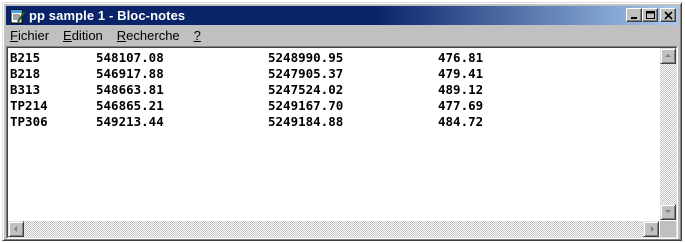 The height and width of the screenshot is (243, 685). I want to click on menu-edition: Edition, so click(83, 35).